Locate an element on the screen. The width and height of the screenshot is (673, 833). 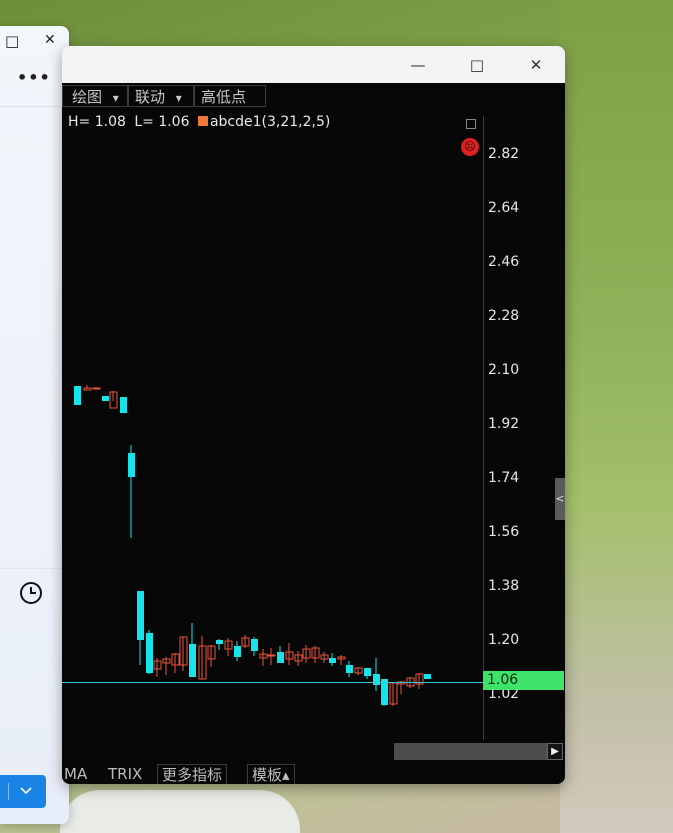
tab-more-indicators: 更多指标 is located at coordinates (192, 774).